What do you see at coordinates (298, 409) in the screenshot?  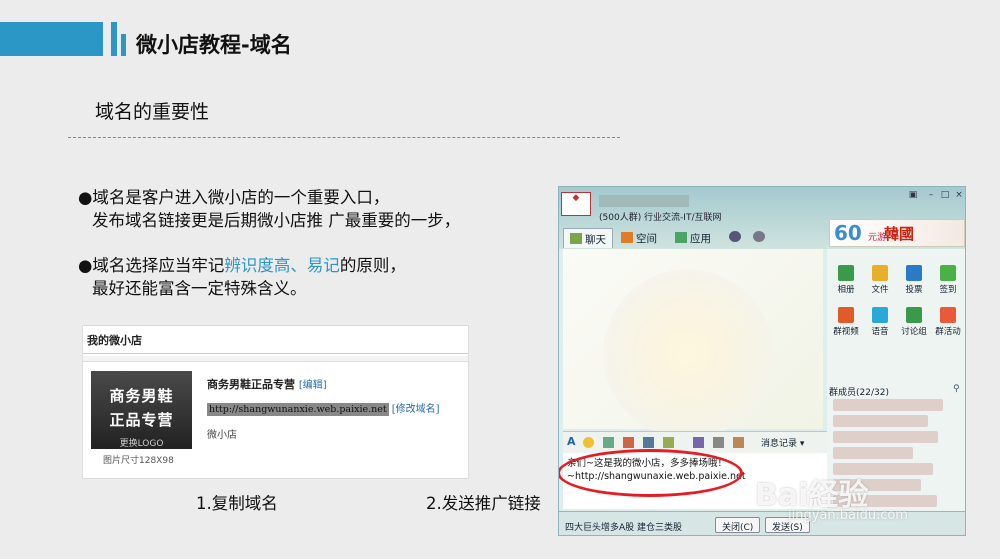 I see `shop-url: http://shangwunanxie.web.paixie.net` at bounding box center [298, 409].